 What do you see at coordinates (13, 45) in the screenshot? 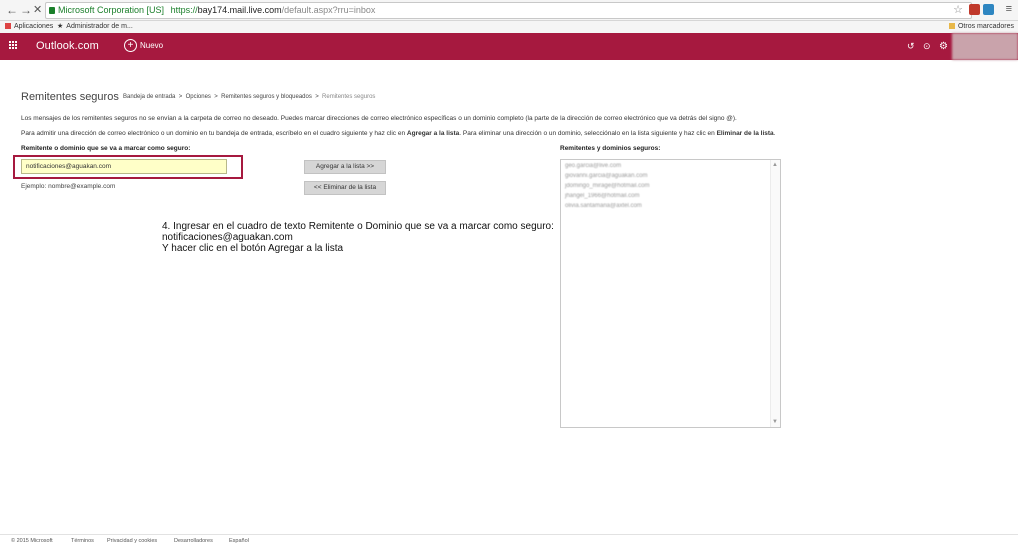
I see `app-launcher-icon` at bounding box center [13, 45].